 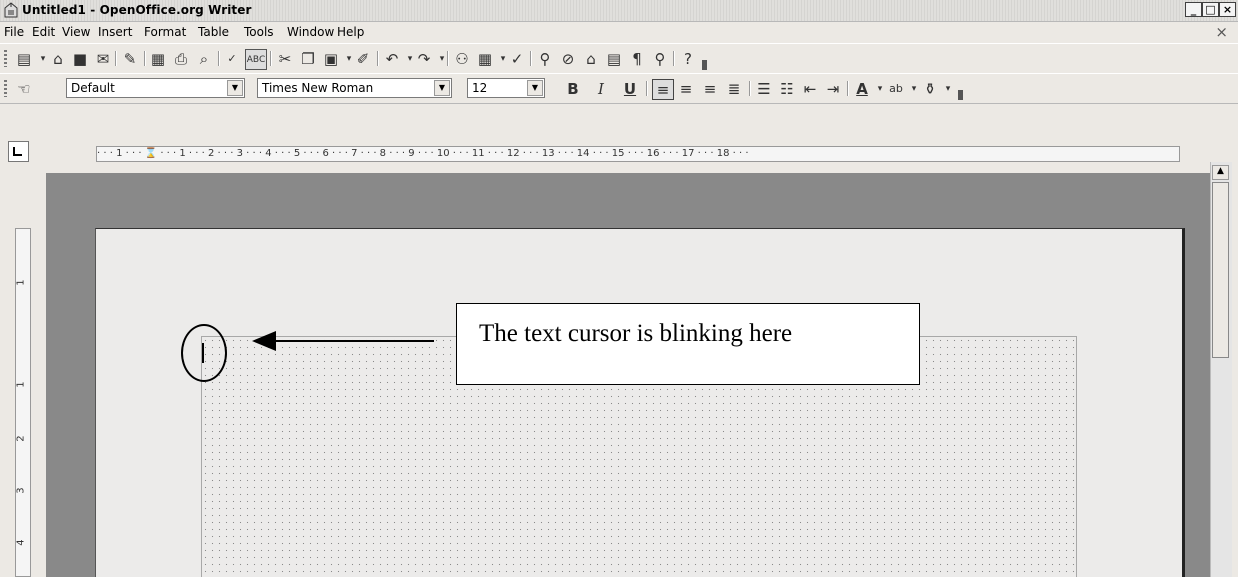 What do you see at coordinates (810, 88) in the screenshot?
I see `decrease-indent-icon: ⇤` at bounding box center [810, 88].